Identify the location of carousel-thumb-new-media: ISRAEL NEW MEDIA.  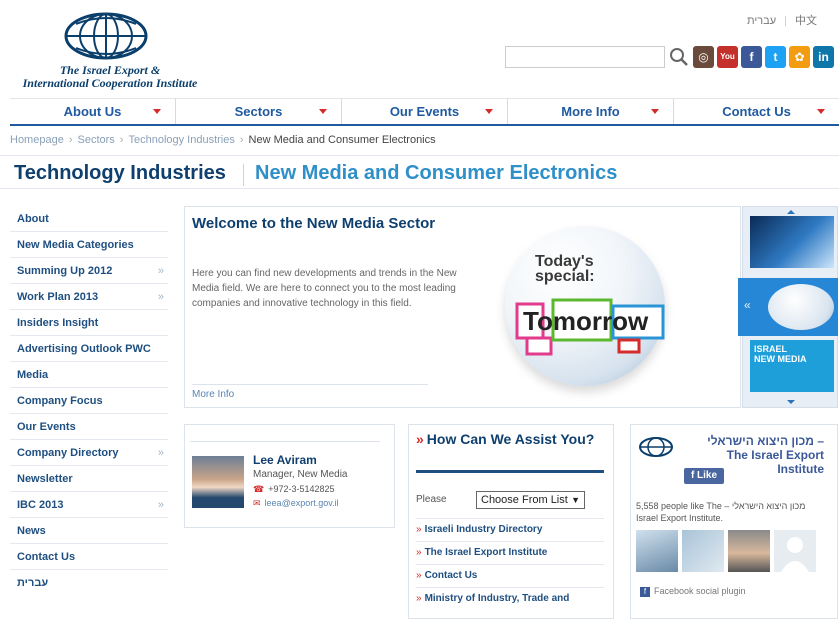
(792, 366).